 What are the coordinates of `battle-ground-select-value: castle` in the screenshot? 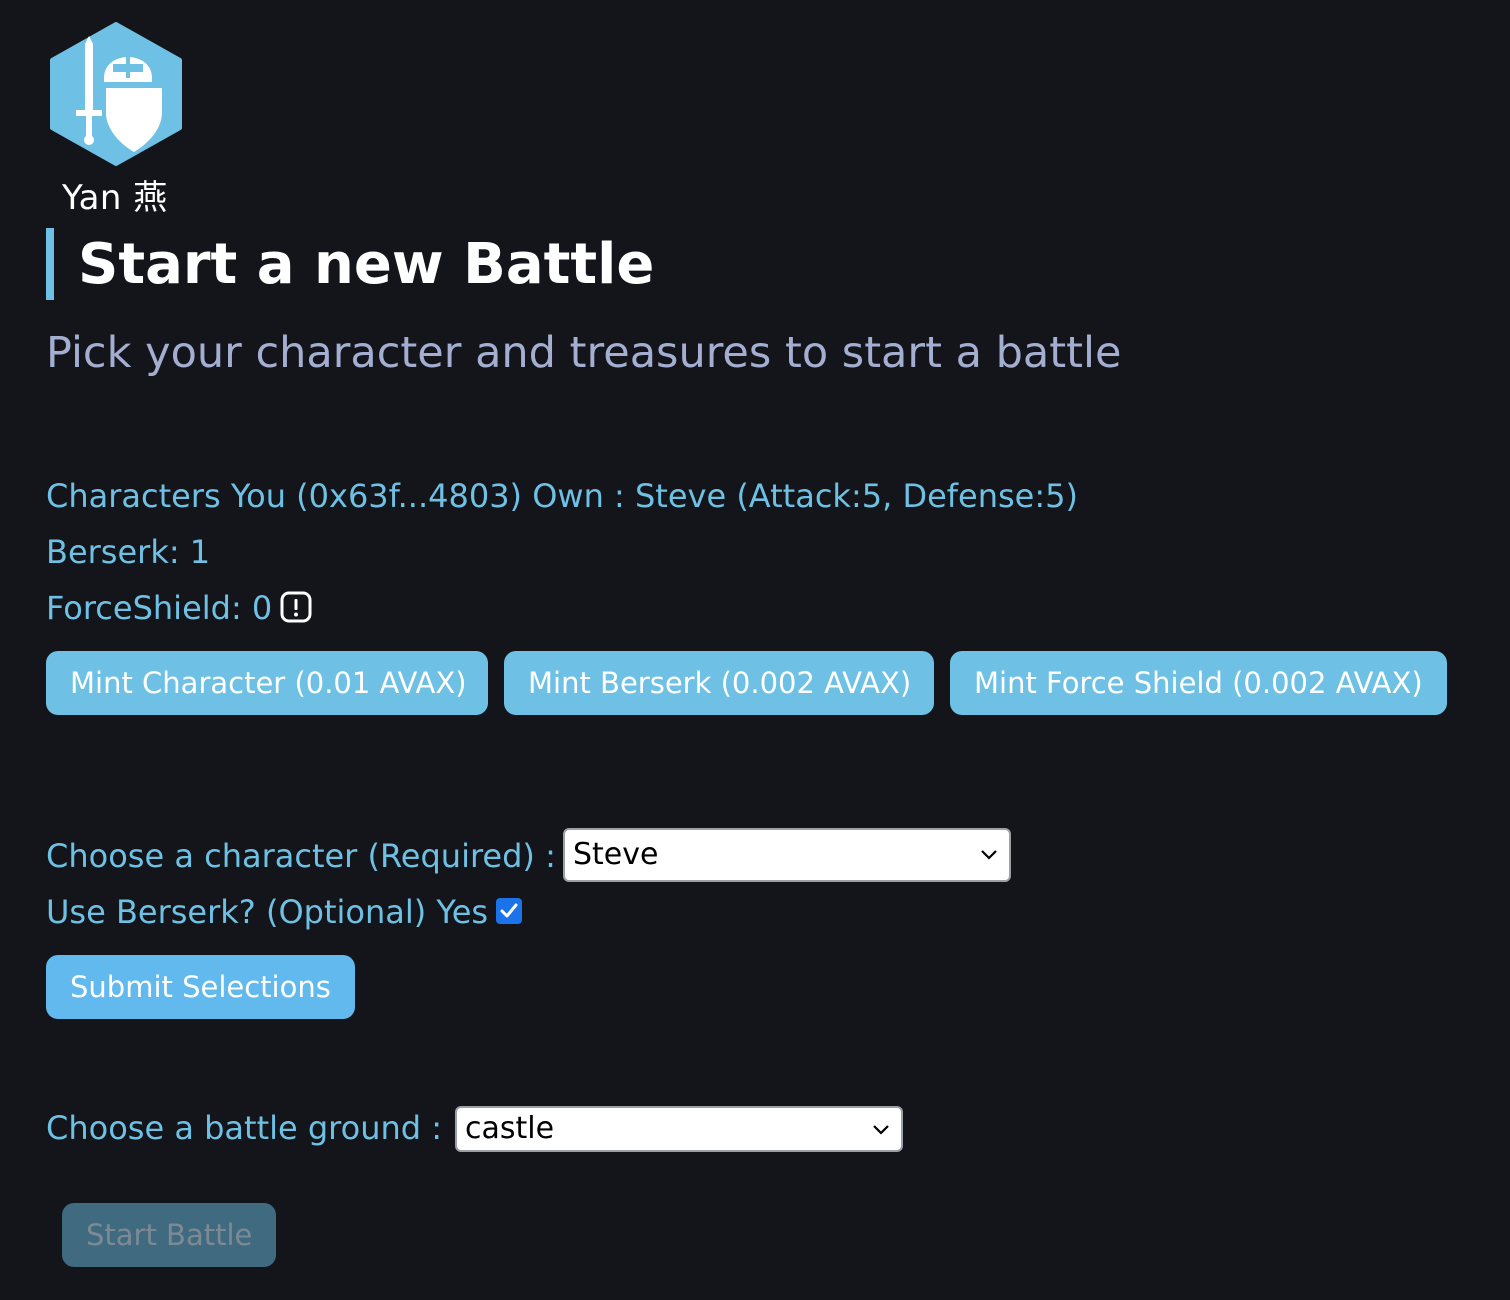 It's located at (510, 1128).